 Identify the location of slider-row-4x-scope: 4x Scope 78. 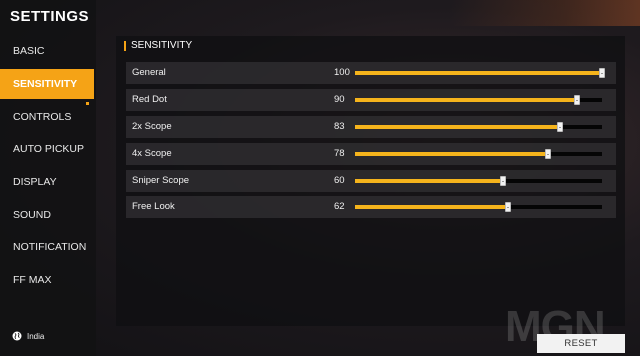
(371, 154).